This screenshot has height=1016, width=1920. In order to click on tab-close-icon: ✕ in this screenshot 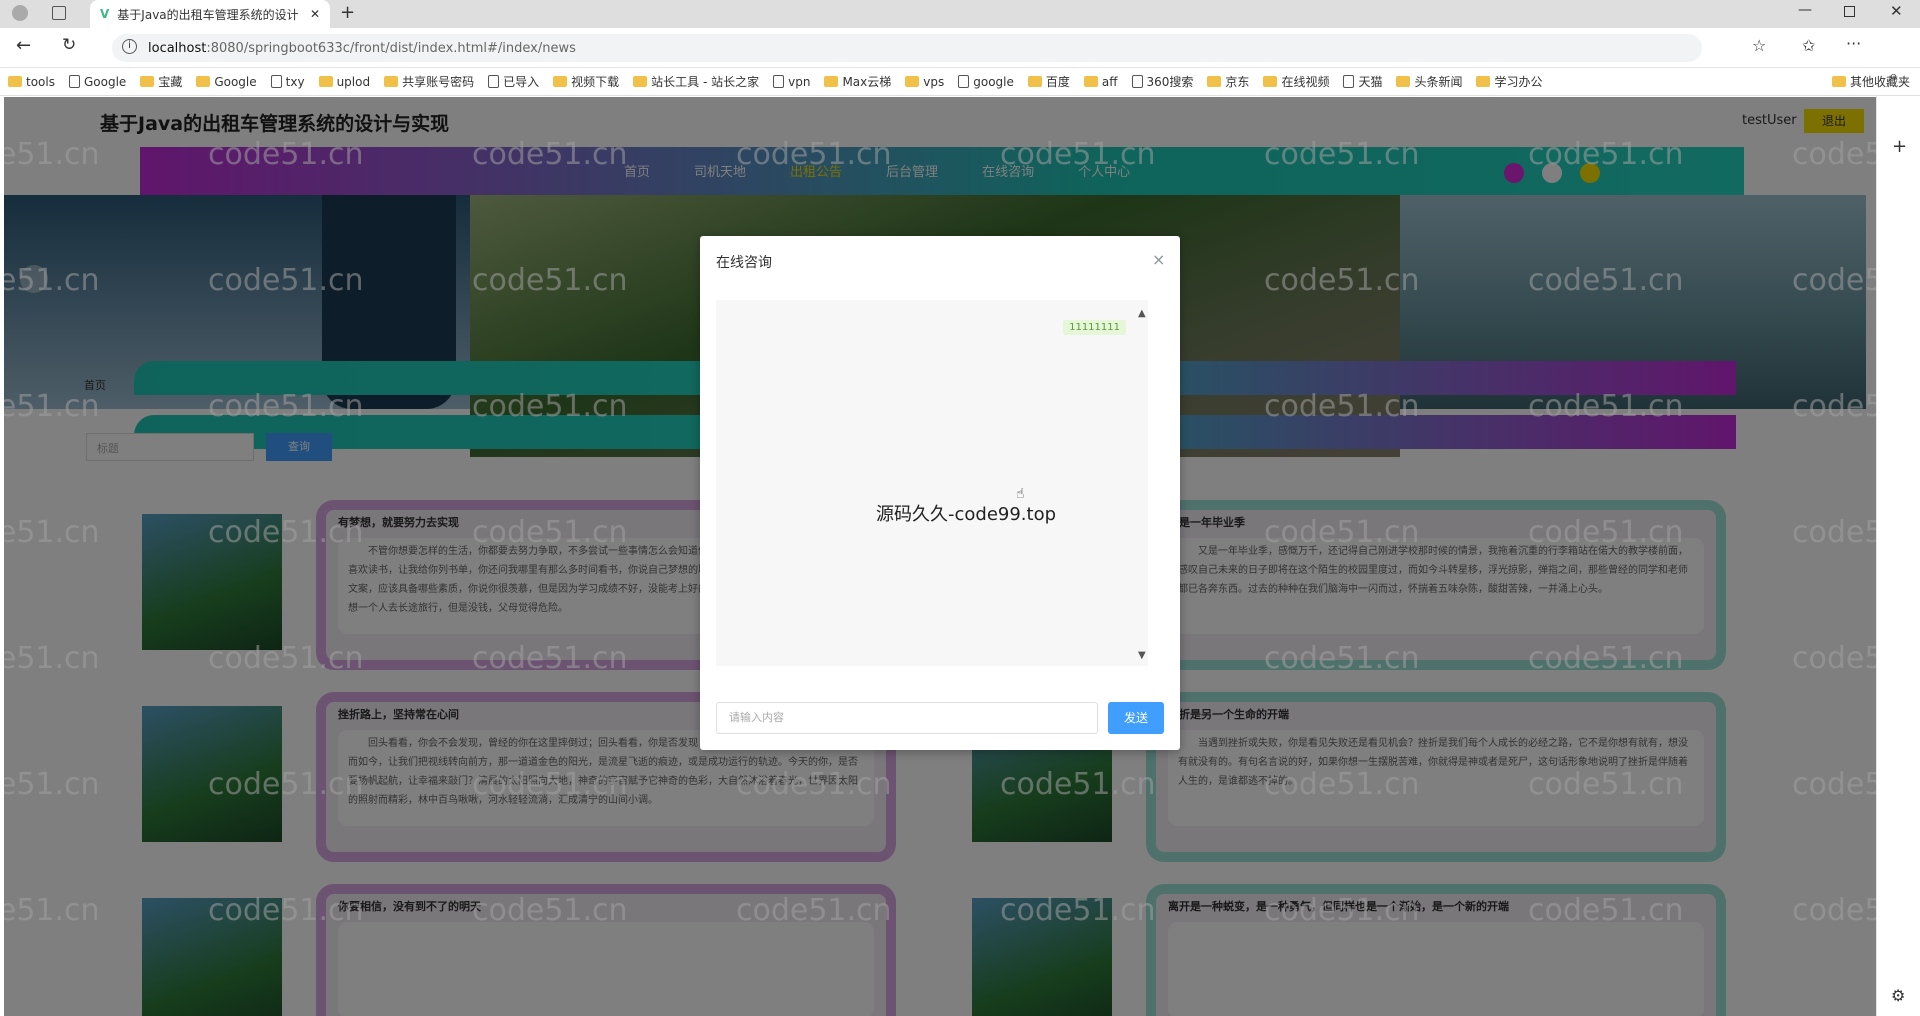, I will do `click(315, 14)`.